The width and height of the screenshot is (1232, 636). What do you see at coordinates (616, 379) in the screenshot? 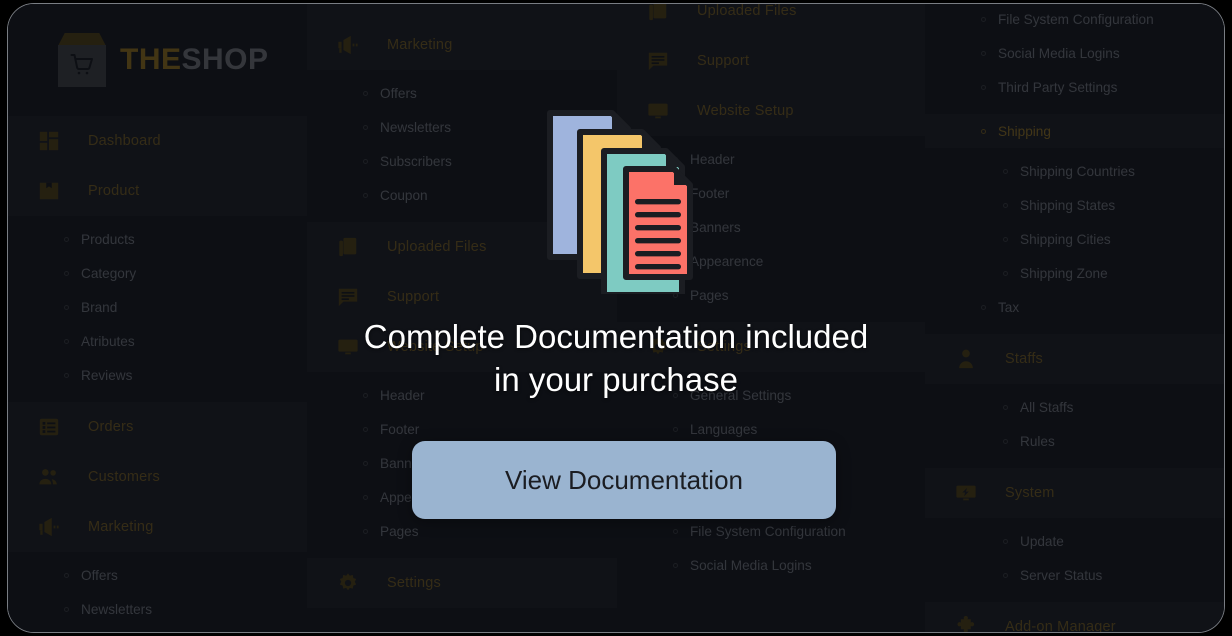
I see `promo-headline-line2: in your purchase` at bounding box center [616, 379].